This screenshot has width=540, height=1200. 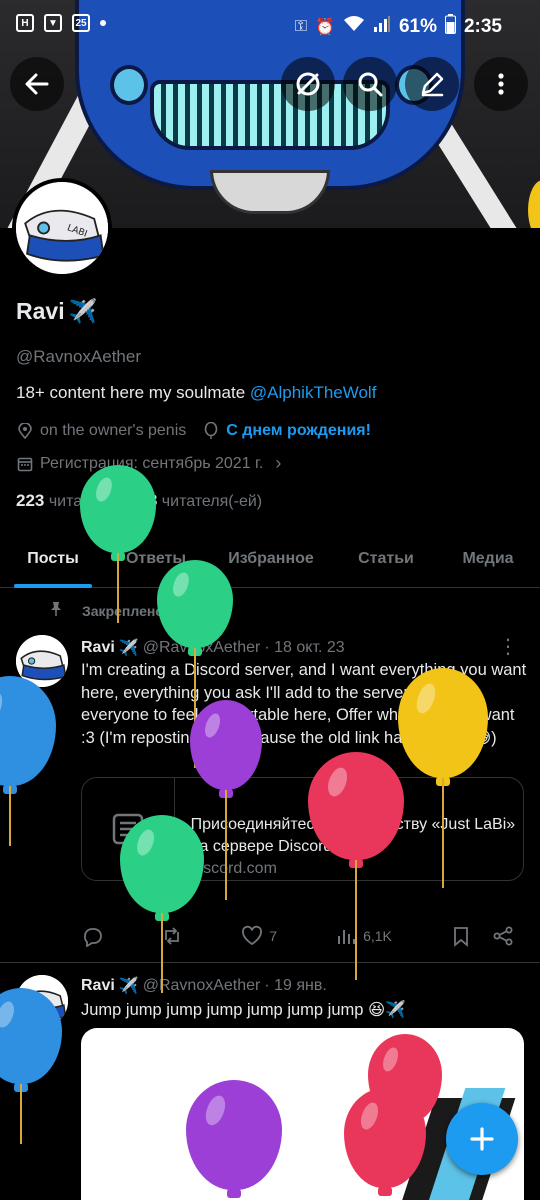 What do you see at coordinates (461, 936) in the screenshot?
I see `bookmark-icon` at bounding box center [461, 936].